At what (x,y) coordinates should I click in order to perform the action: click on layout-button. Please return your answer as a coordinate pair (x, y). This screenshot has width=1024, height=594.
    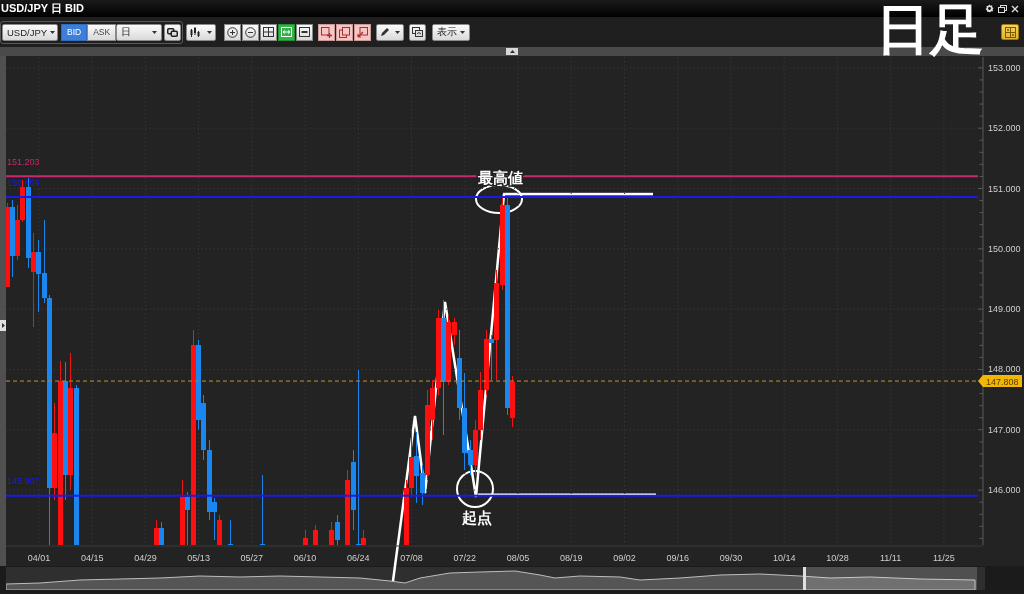
    Looking at the image, I should click on (1010, 32).